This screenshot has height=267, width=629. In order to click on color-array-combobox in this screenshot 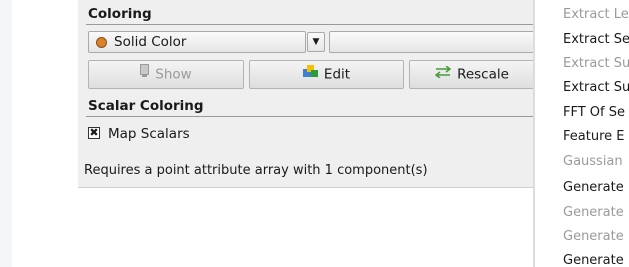, I will do `click(431, 42)`.